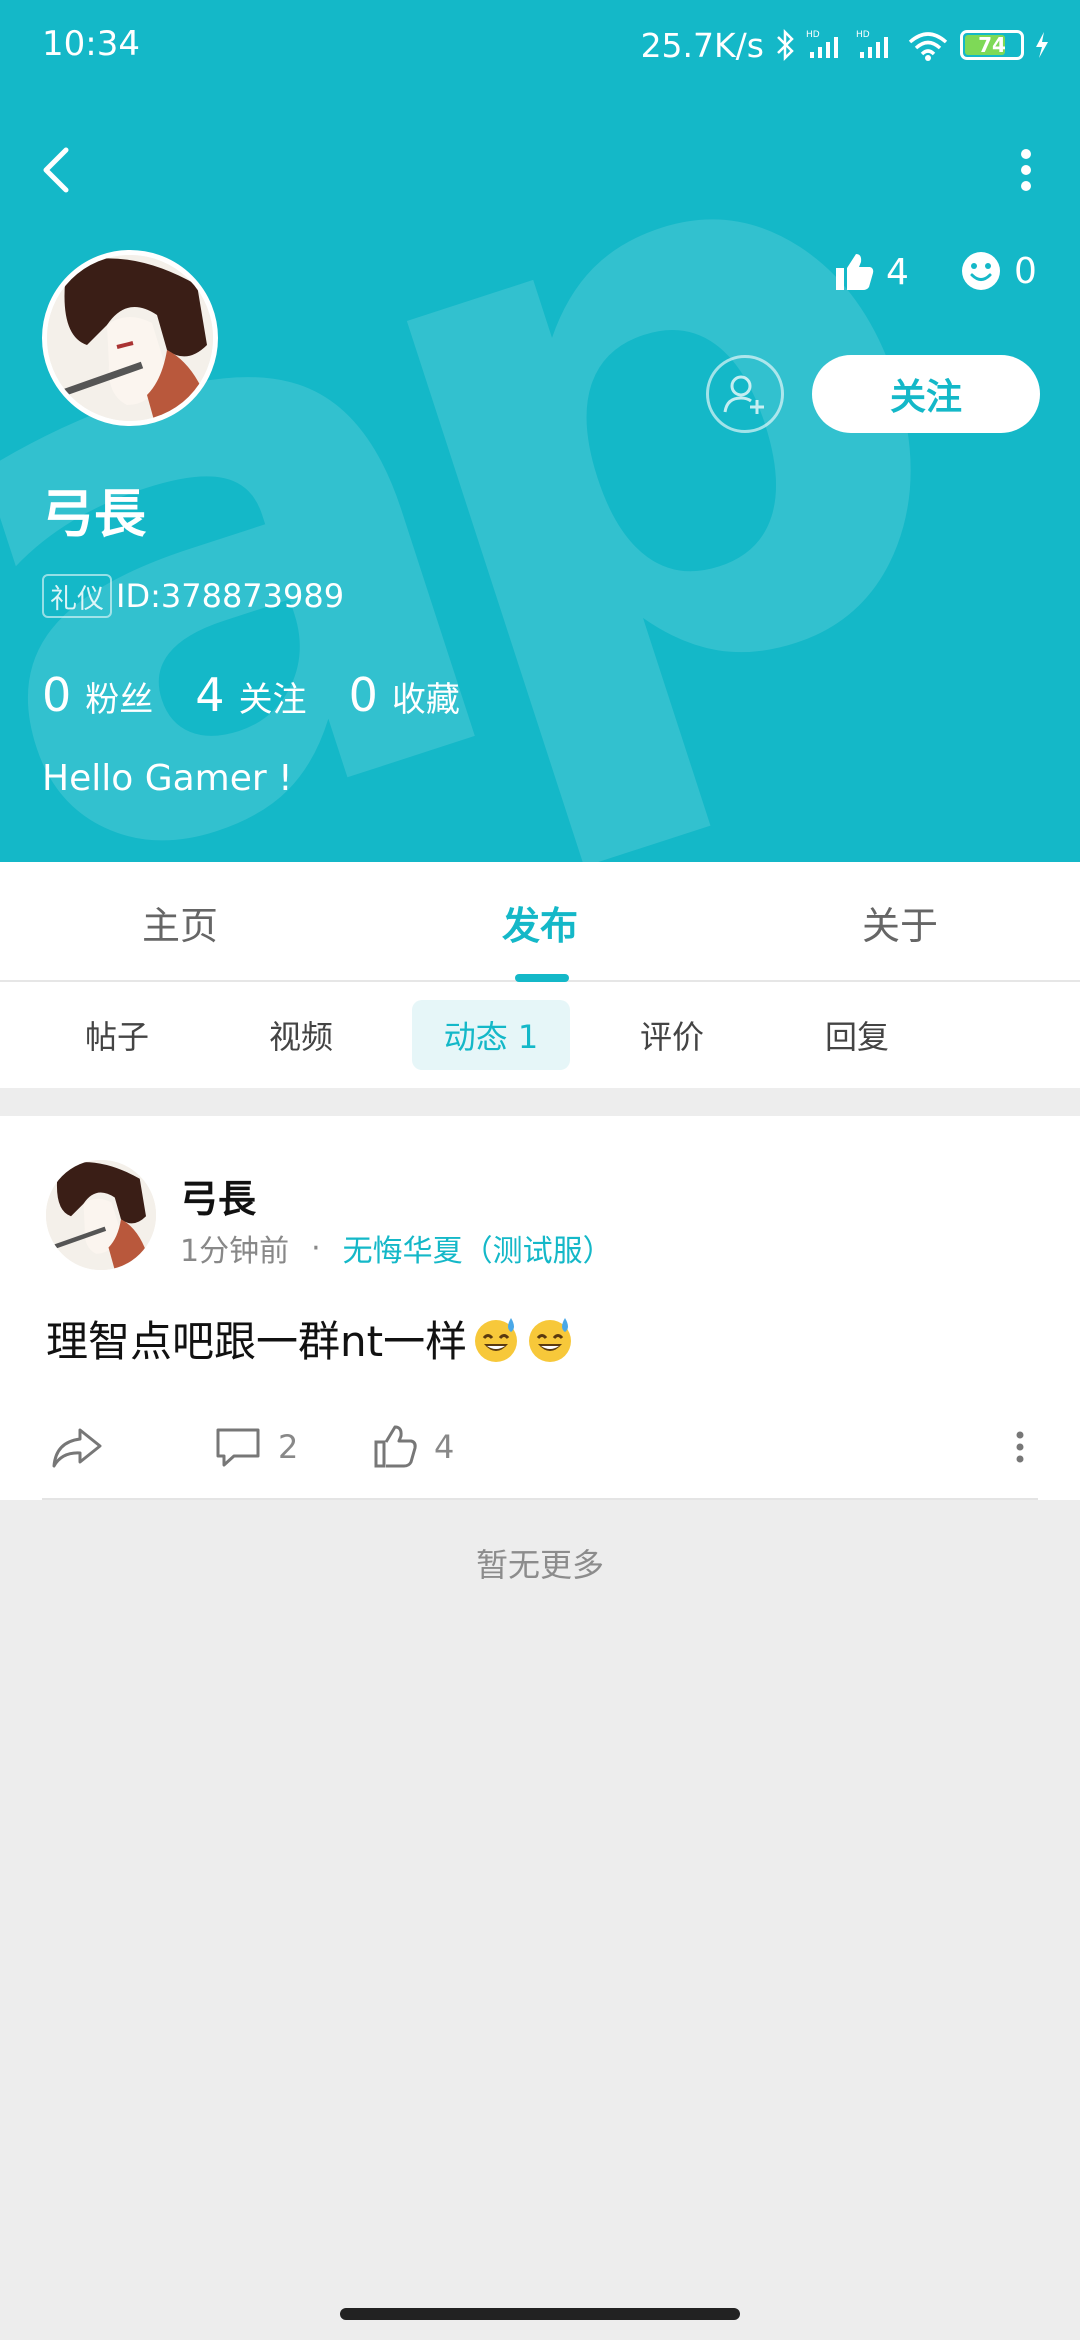 The image size is (1080, 2340). What do you see at coordinates (57, 695) in the screenshot?
I see `fans-count-number: 0` at bounding box center [57, 695].